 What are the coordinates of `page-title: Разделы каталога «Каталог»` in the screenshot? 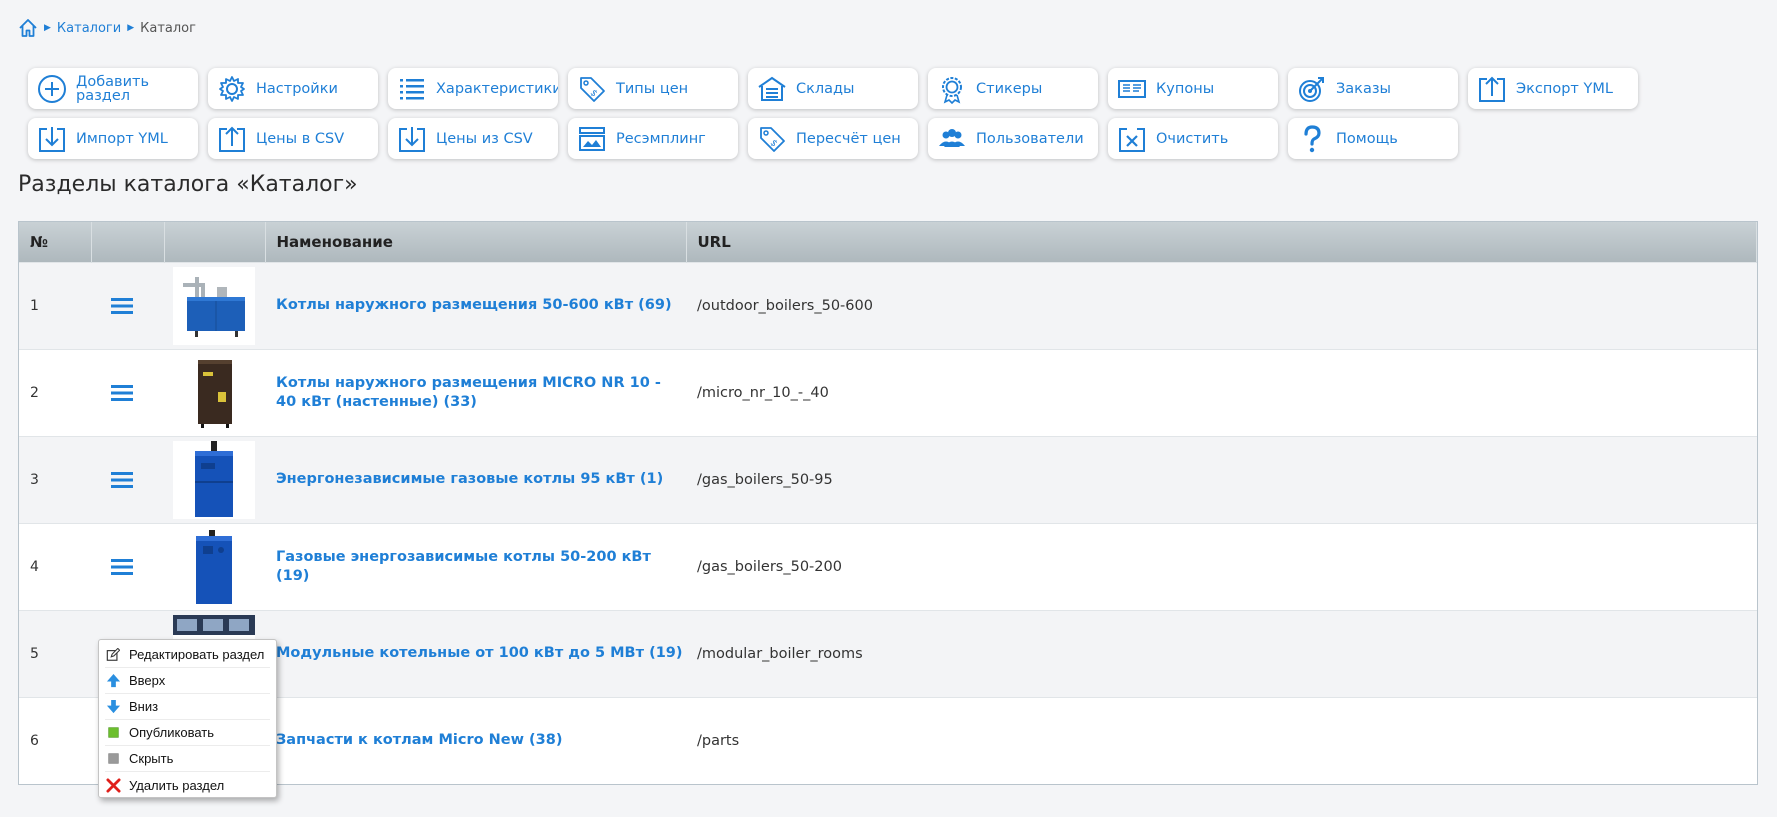 It's located at (188, 184).